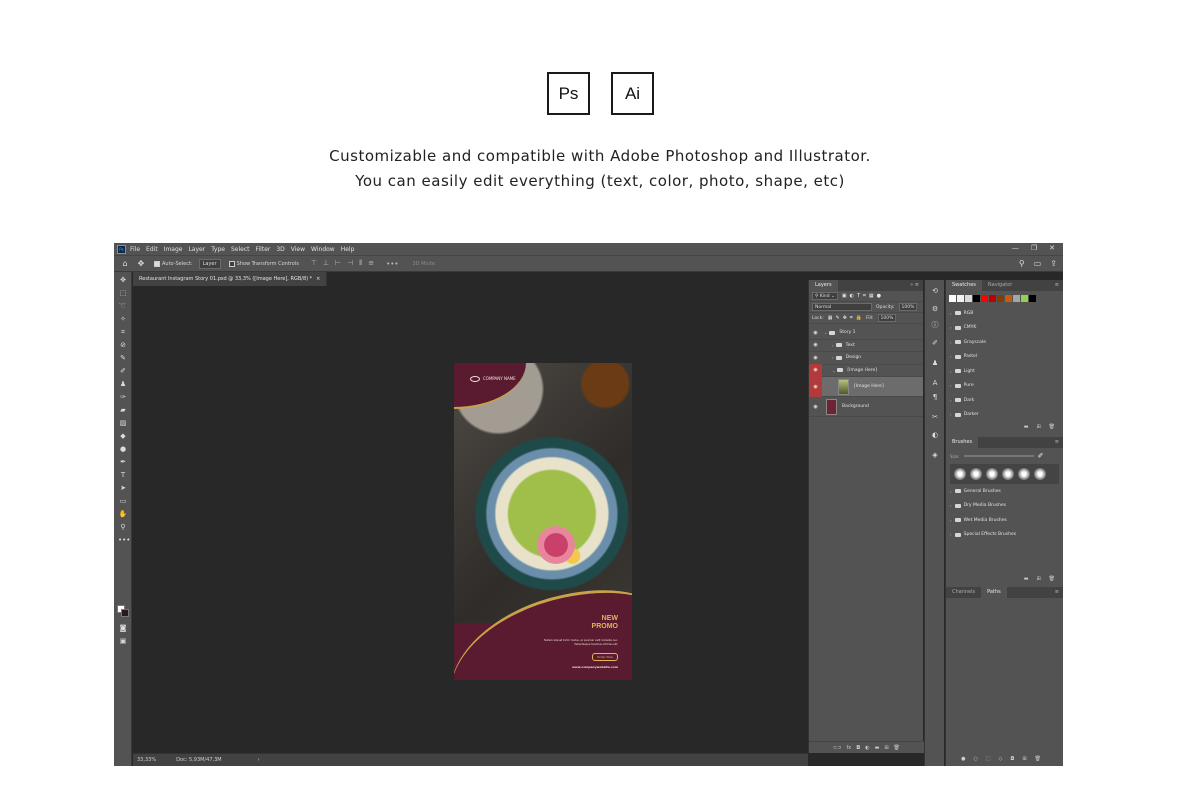 The height and width of the screenshot is (800, 1200). What do you see at coordinates (1057, 592) in the screenshot?
I see `paths-menu-icon: ≡` at bounding box center [1057, 592].